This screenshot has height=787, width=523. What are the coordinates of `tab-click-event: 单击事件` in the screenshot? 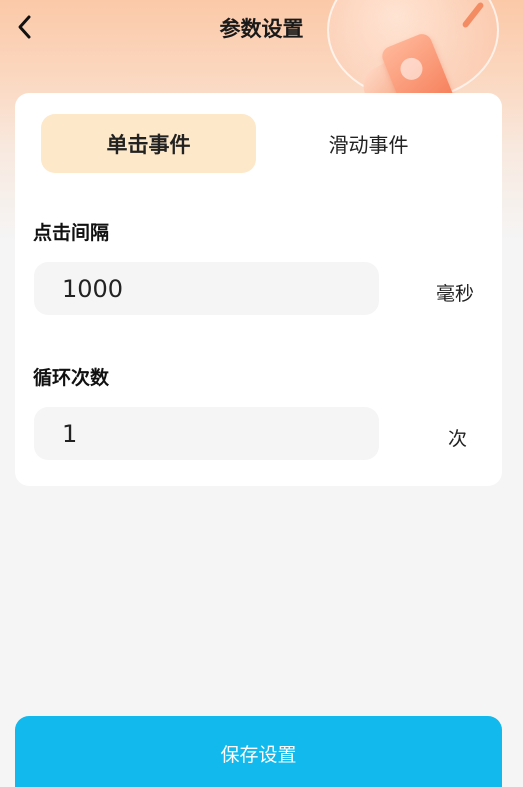 It's located at (148, 143).